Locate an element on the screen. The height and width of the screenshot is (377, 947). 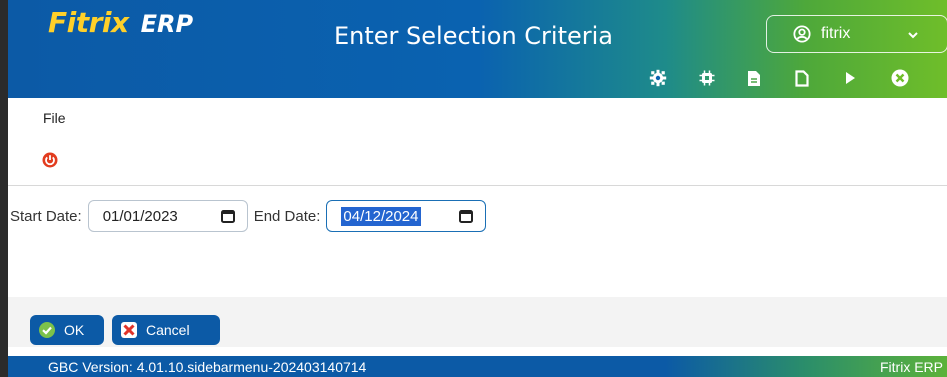
document-outline-icon is located at coordinates (802, 78).